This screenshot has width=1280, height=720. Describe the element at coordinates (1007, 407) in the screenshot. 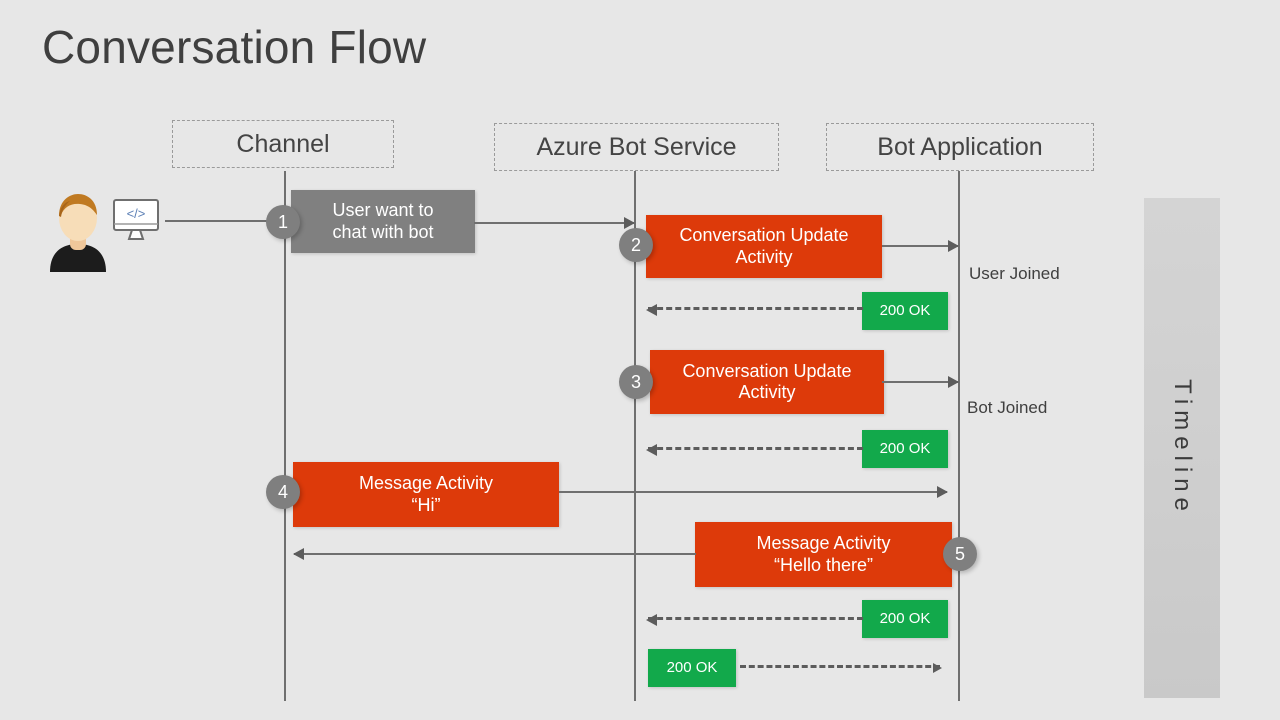

I see `annotation-bot-joined: Bot Joined` at that location.